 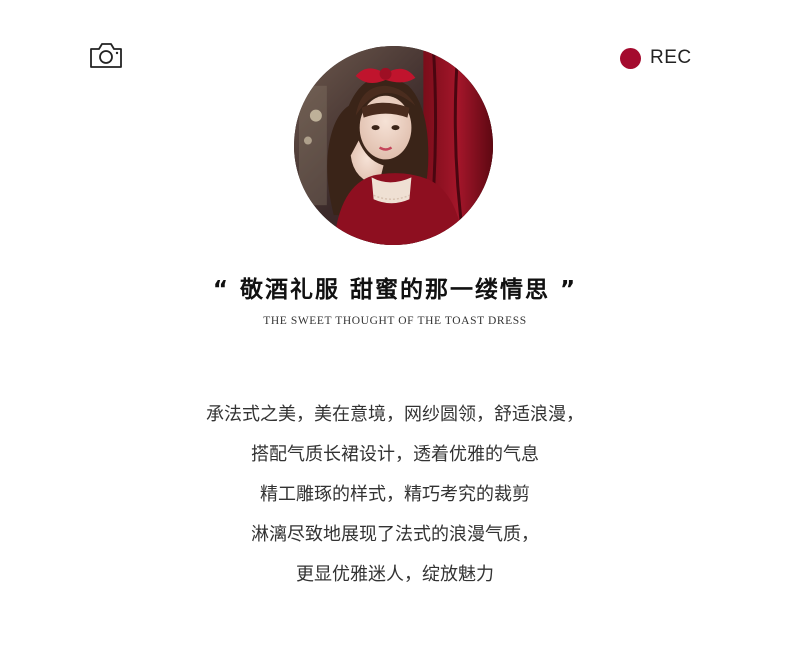 I want to click on portrait-photo, so click(x=393, y=145).